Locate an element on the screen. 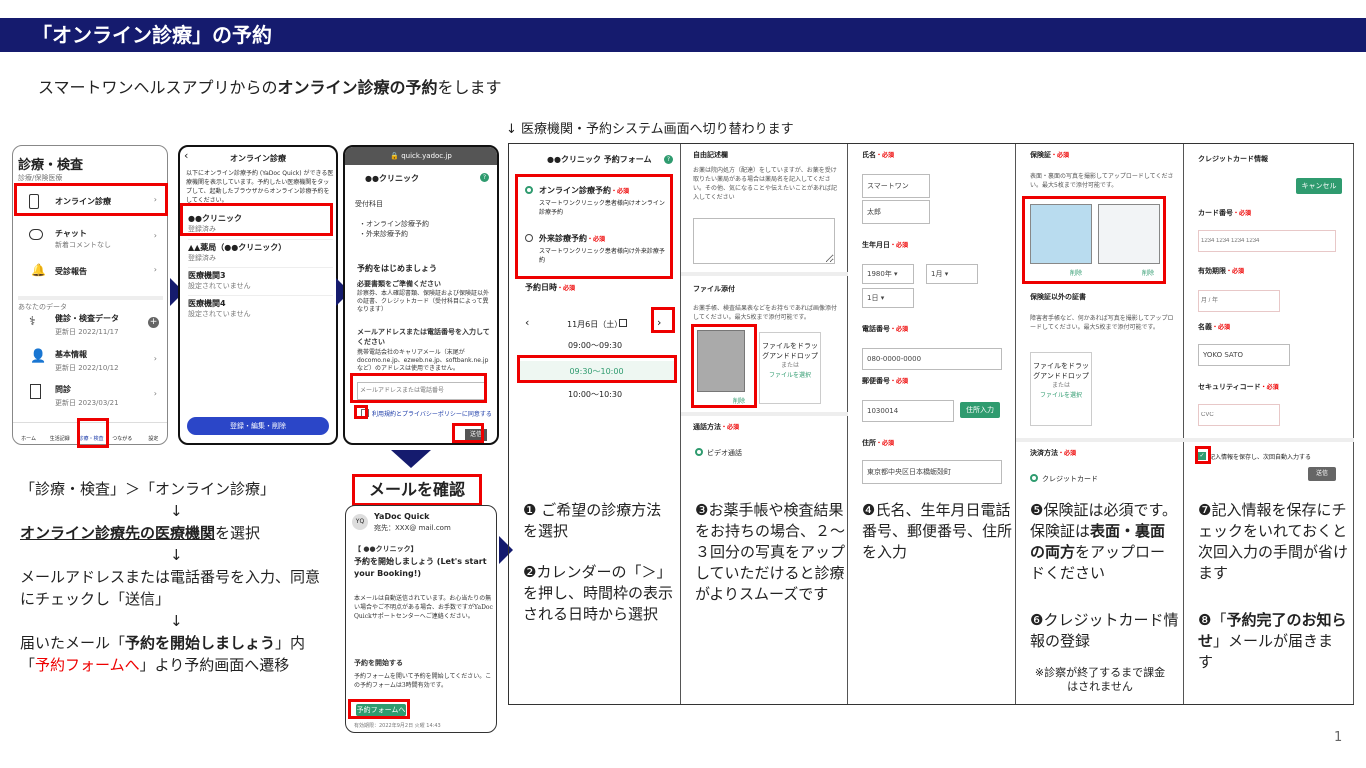 The image size is (1366, 768). highlight-form-button is located at coordinates (379, 709).